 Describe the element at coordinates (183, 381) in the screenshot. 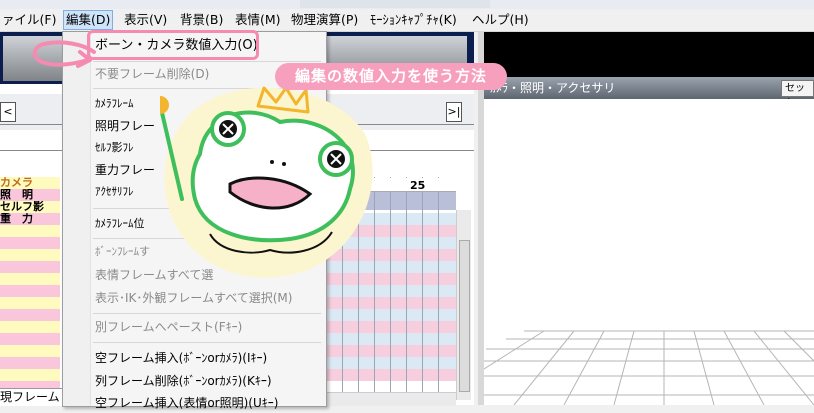

I see `menu-item-delete-column-frame: 列フレーム削除(ﾎﾞｰﾝorｶﾒﾗ)(Kｷｰ)` at that location.